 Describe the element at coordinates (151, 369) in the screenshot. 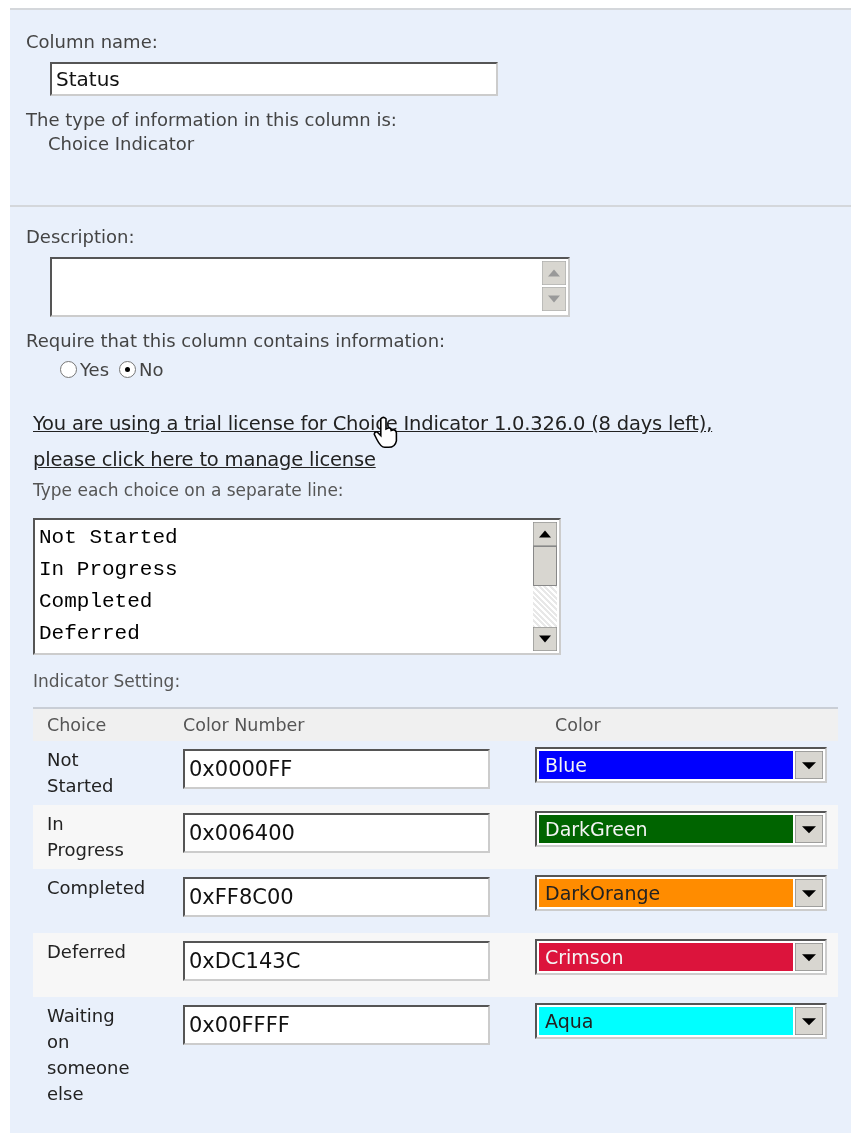

I see `radio-label: No` at that location.